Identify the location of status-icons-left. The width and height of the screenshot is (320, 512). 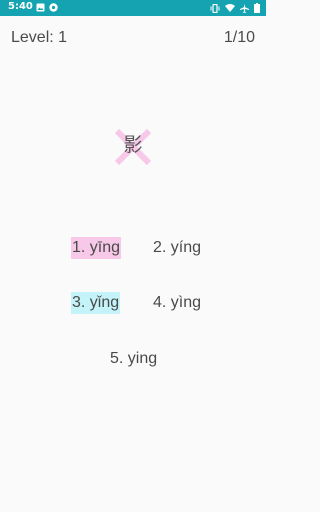
(47, 7).